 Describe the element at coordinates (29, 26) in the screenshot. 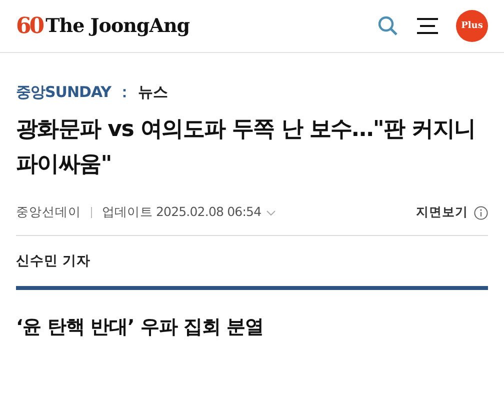

I see `logo-mark: 60` at that location.